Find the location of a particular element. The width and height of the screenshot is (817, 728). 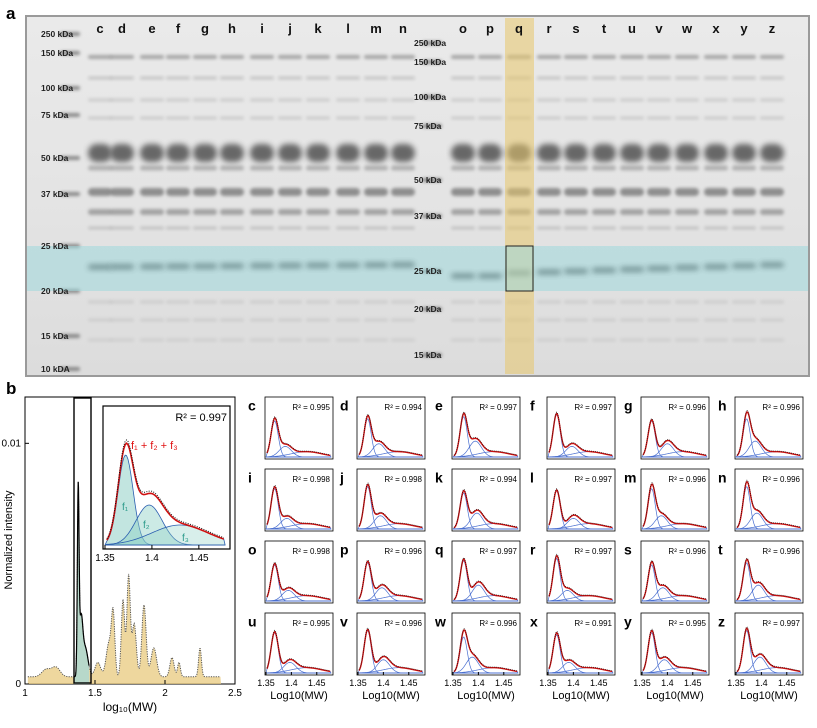

lane-letter-l: l is located at coordinates (348, 28).